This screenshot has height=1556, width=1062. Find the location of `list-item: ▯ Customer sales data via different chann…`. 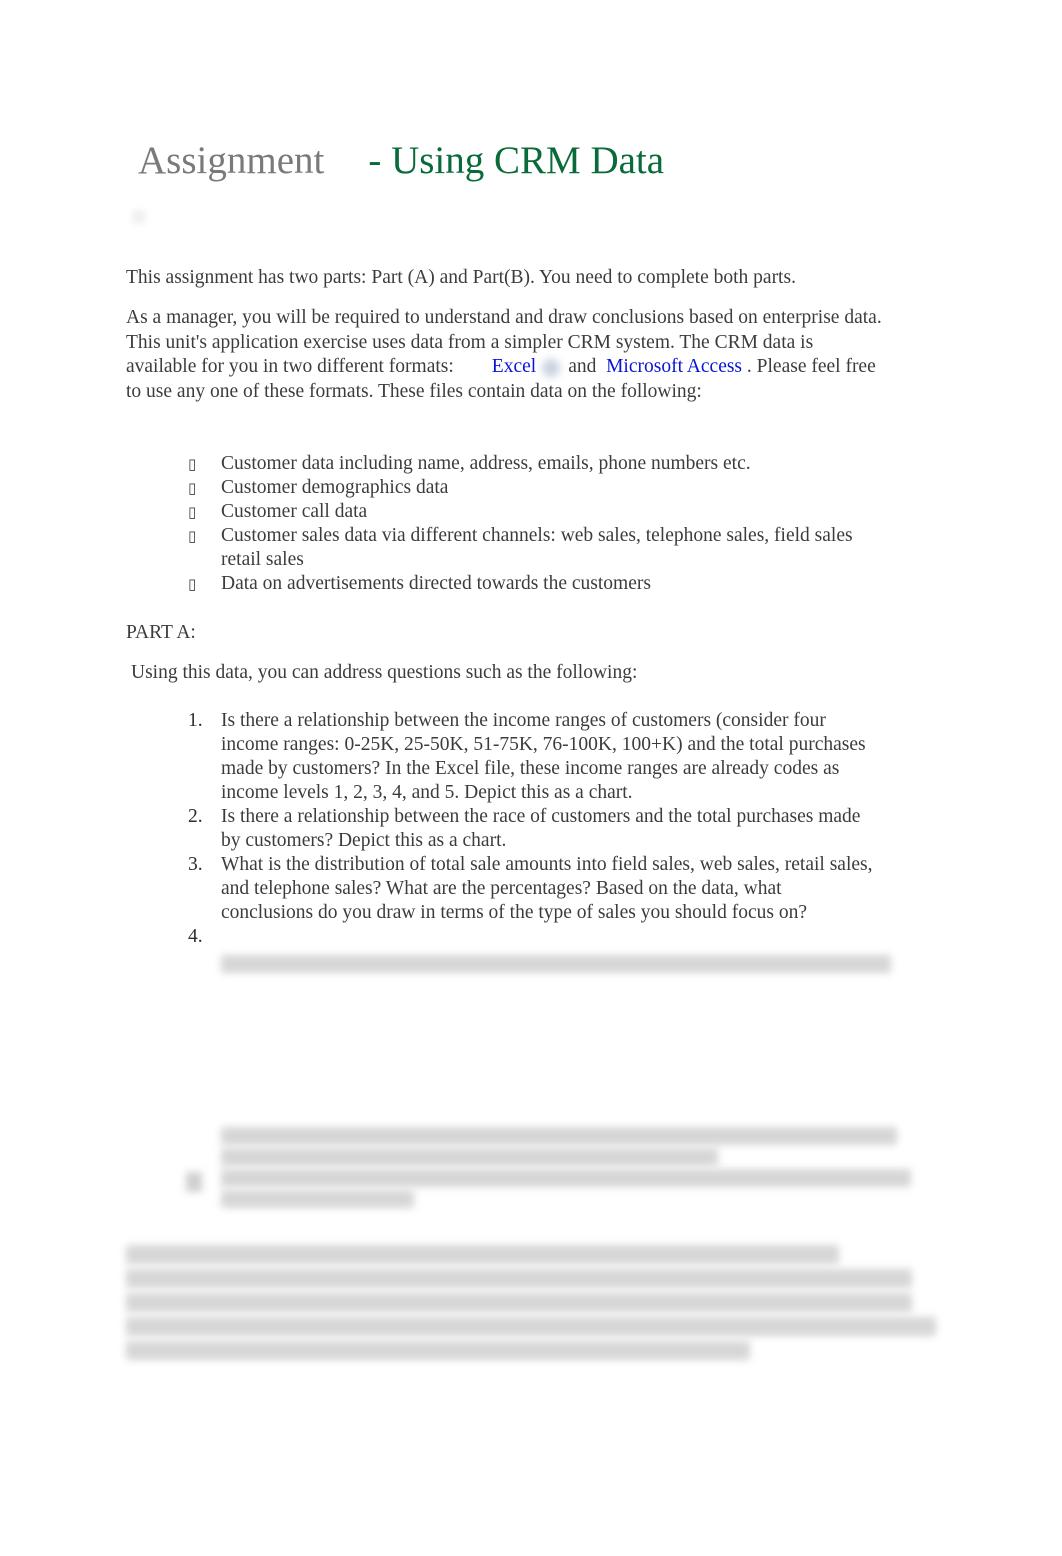

list-item: ▯ Customer sales data via different chann… is located at coordinates (520, 547).